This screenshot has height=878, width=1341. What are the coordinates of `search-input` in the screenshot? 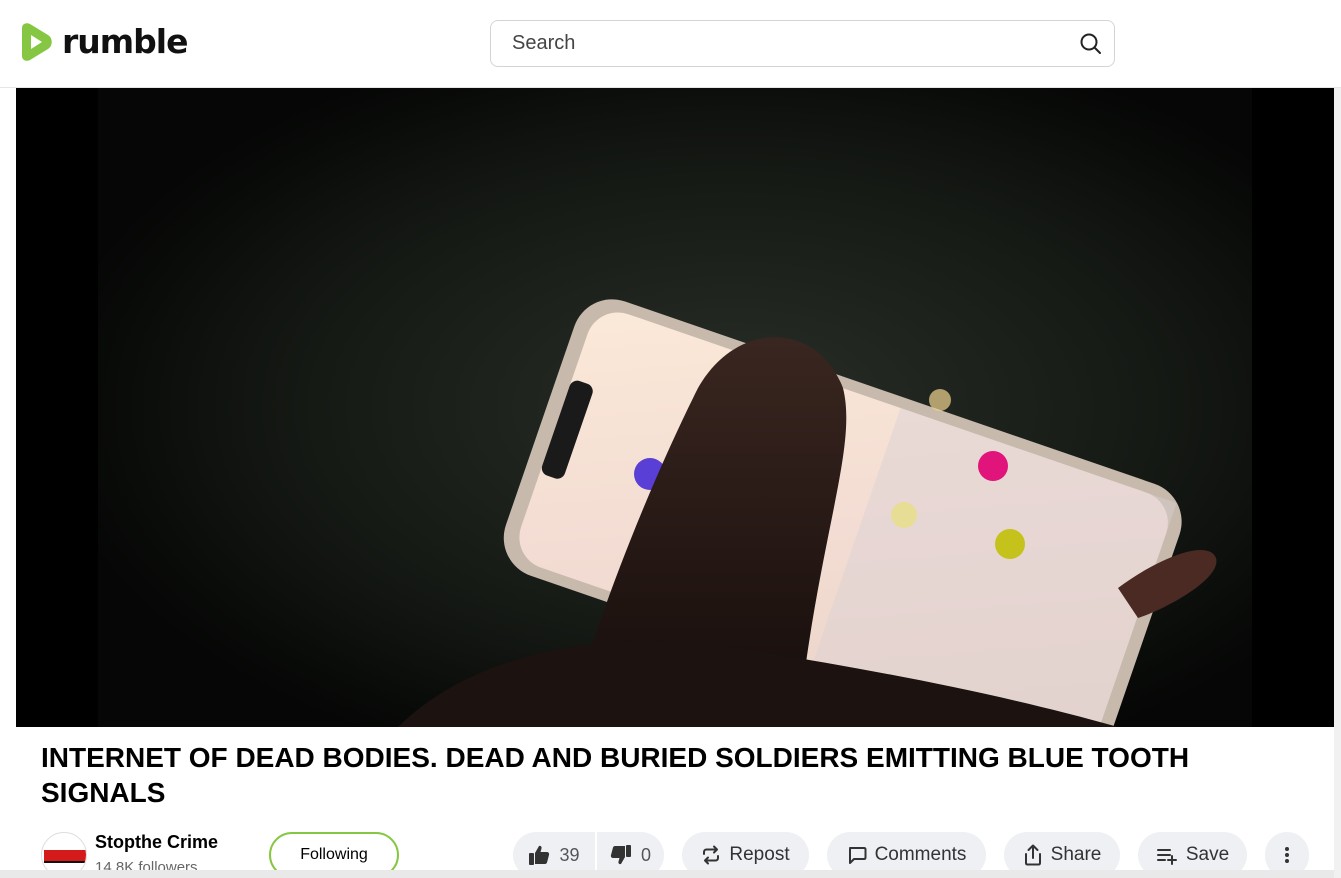 It's located at (781, 43).